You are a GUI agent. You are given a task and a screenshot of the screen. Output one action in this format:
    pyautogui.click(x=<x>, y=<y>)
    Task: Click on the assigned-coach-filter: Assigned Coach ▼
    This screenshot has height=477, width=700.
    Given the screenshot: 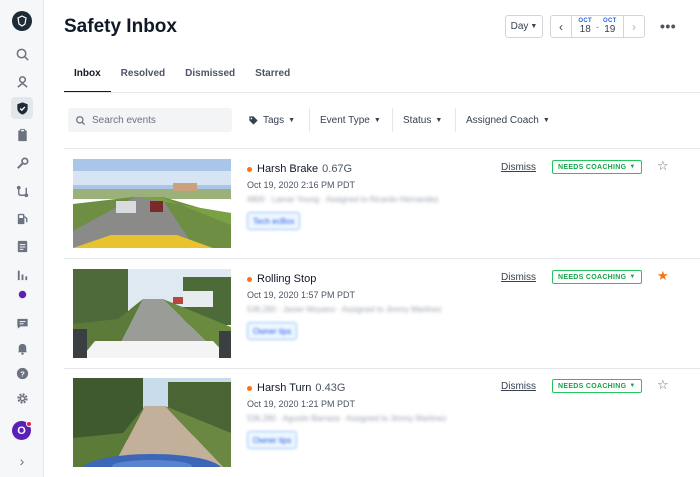 What is the action you would take?
    pyautogui.click(x=508, y=120)
    